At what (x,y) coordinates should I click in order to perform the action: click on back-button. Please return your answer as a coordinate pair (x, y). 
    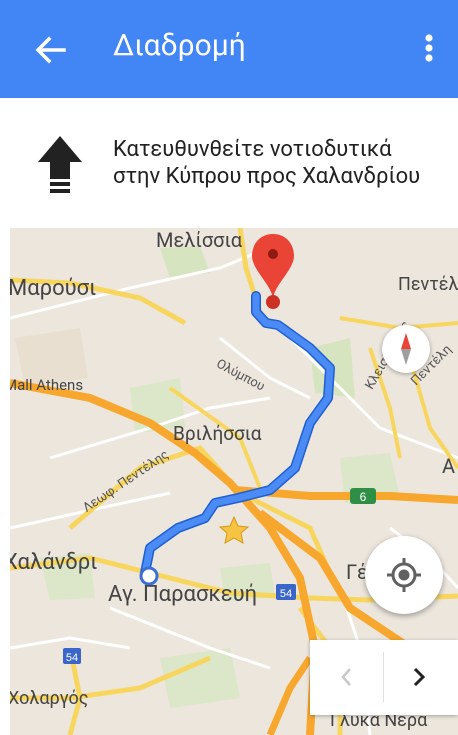
    Looking at the image, I should click on (50, 50).